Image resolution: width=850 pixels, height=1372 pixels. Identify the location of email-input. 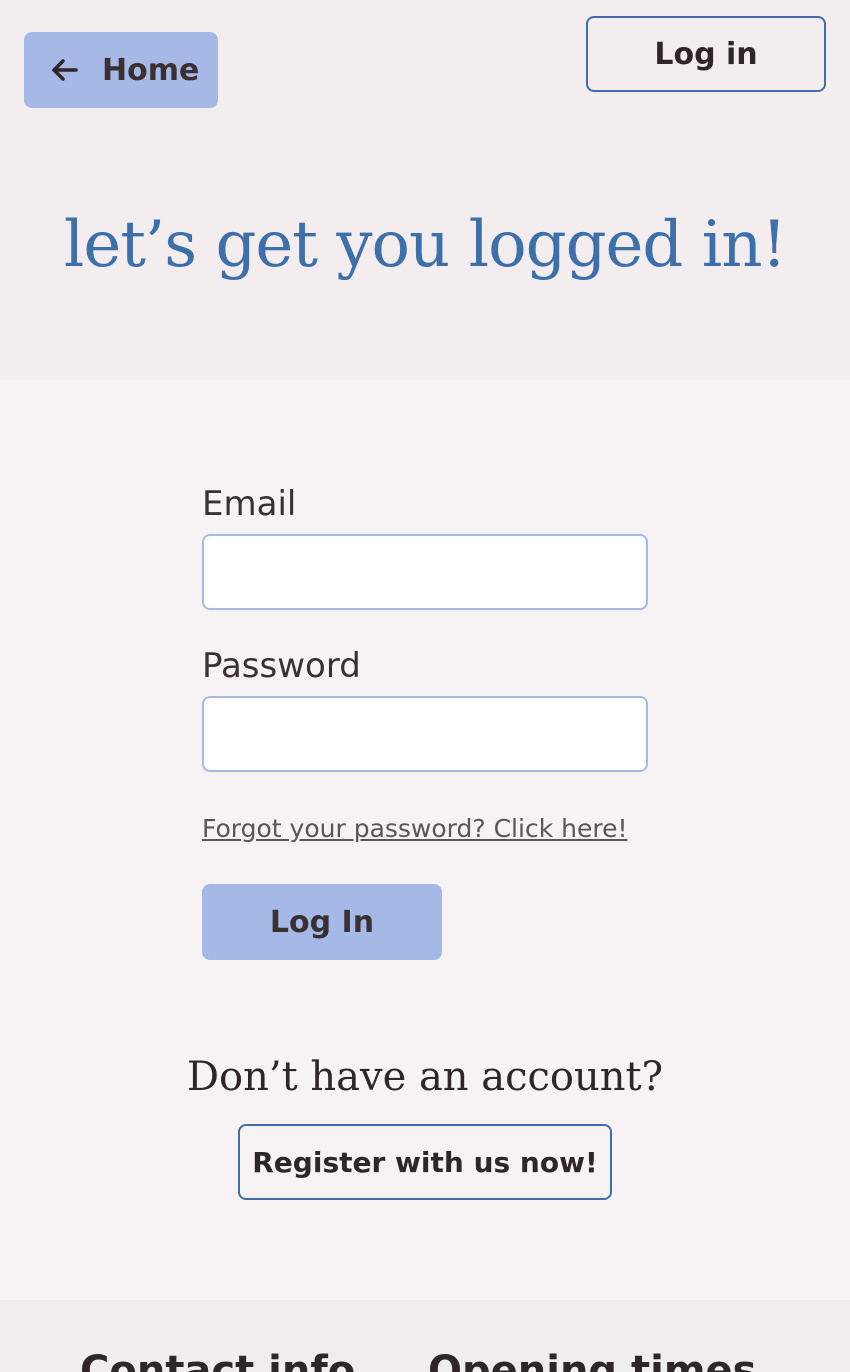
(425, 572).